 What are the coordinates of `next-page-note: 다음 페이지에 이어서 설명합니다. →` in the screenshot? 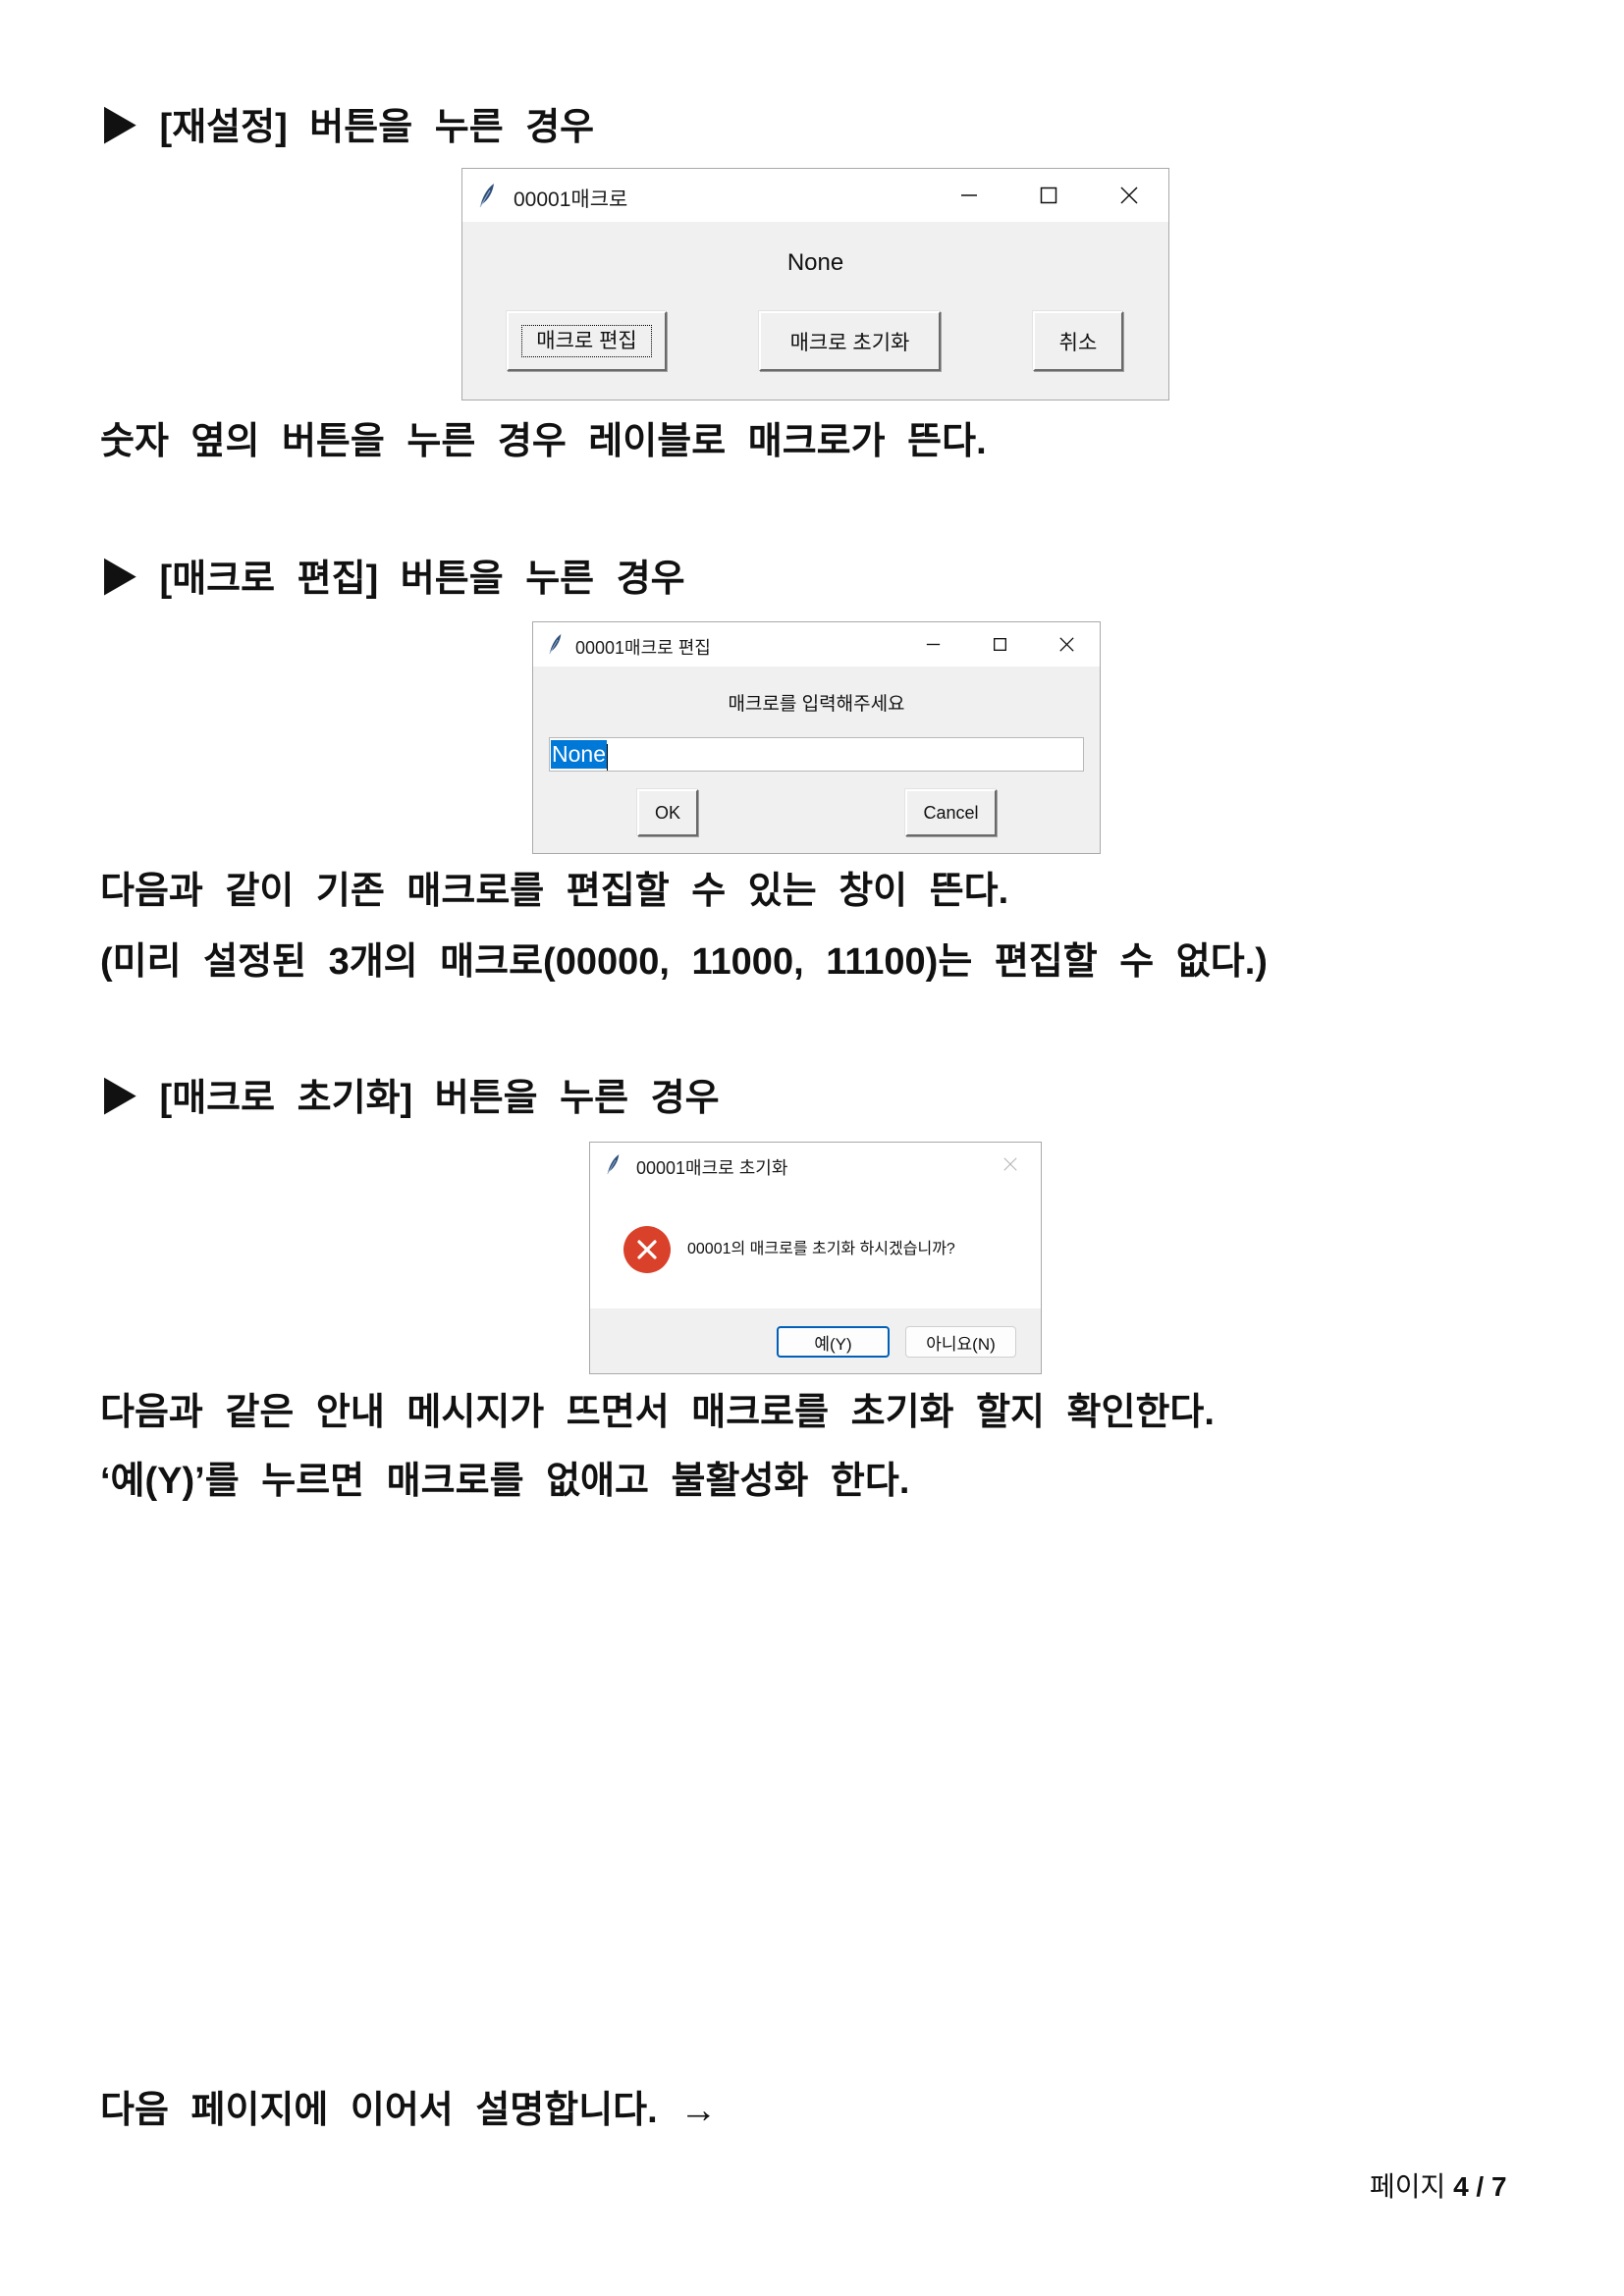 It's located at (409, 2110).